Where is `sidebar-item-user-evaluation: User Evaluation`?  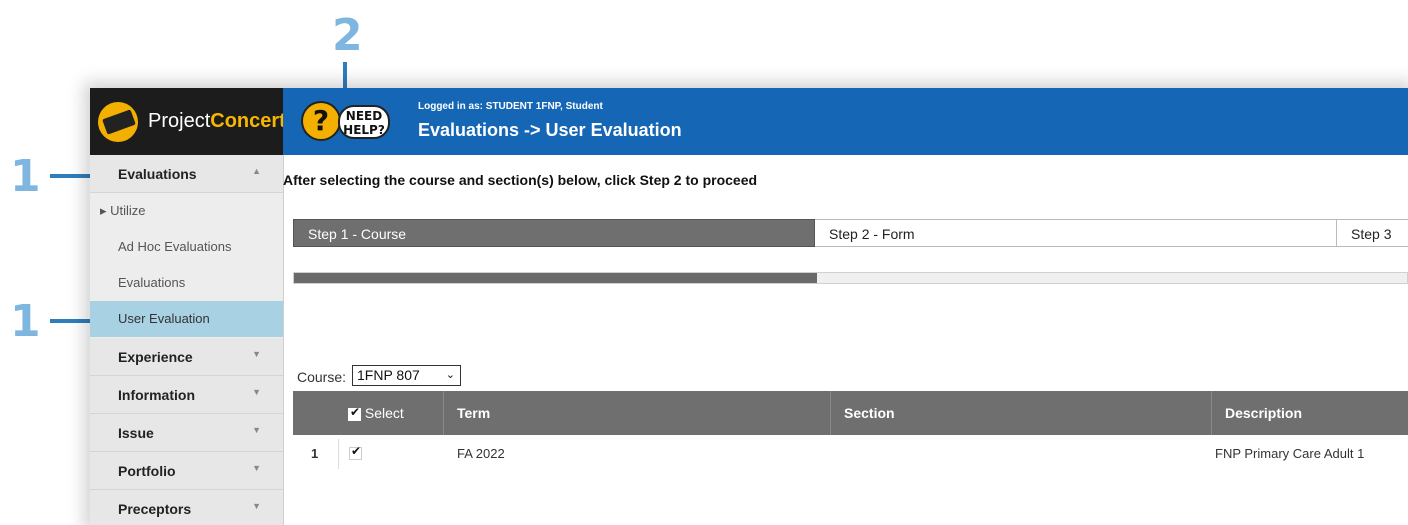 sidebar-item-user-evaluation: User Evaluation is located at coordinates (186, 319).